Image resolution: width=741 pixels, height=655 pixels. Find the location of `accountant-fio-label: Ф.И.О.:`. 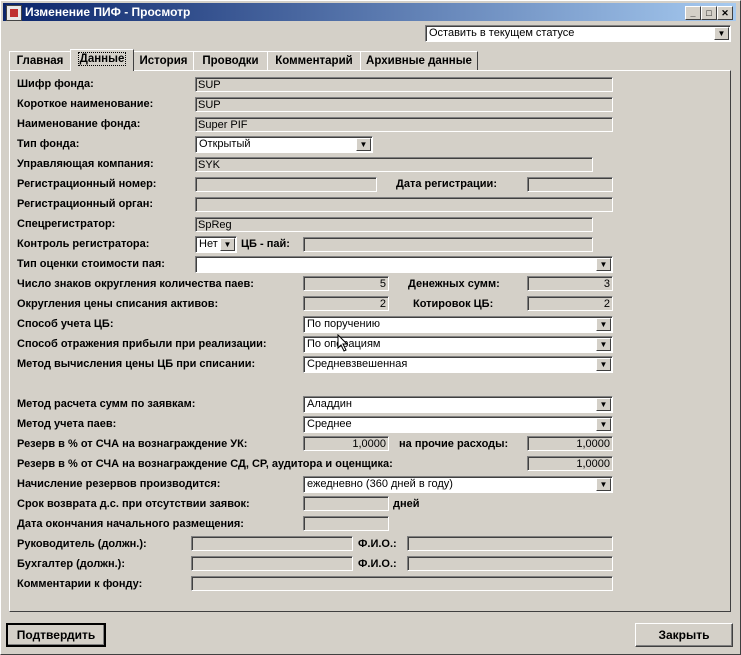

accountant-fio-label: Ф.И.О.: is located at coordinates (377, 564).